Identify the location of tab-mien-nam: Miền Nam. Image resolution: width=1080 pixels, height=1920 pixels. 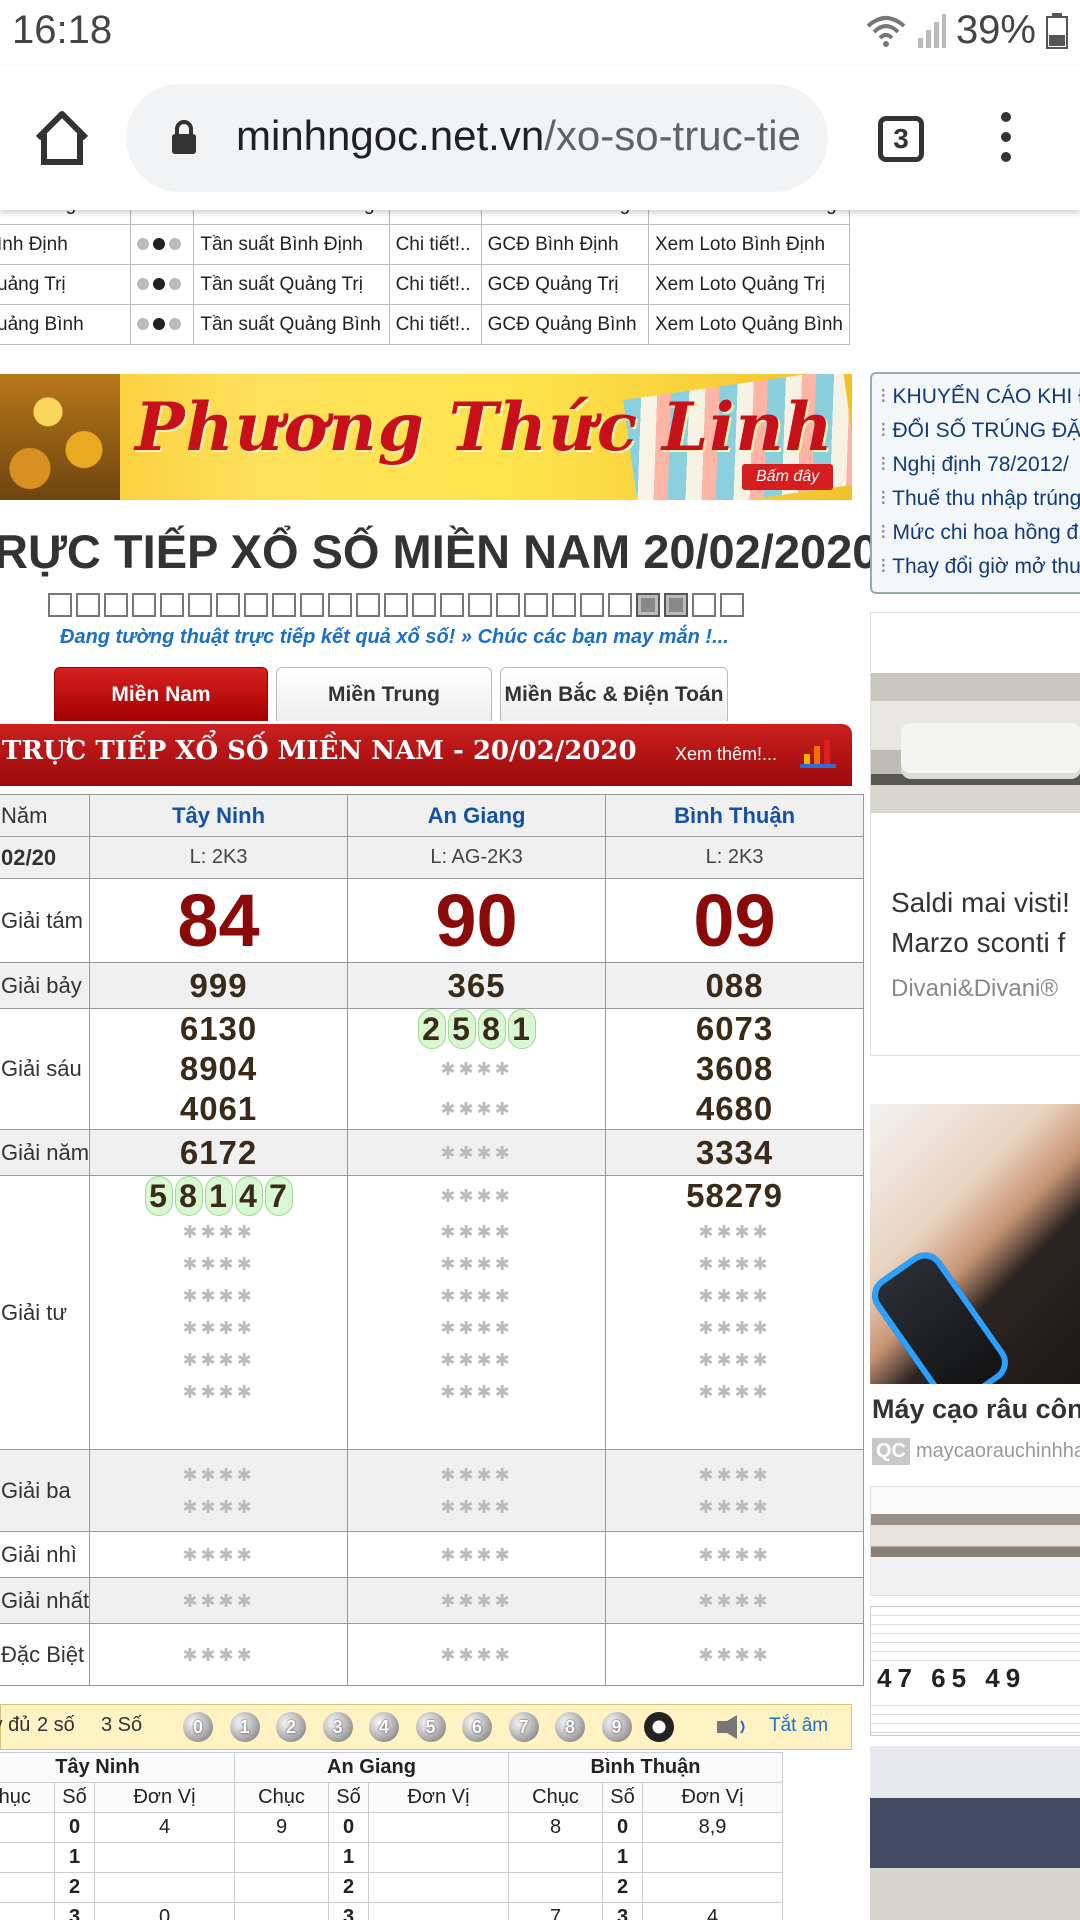
(161, 694).